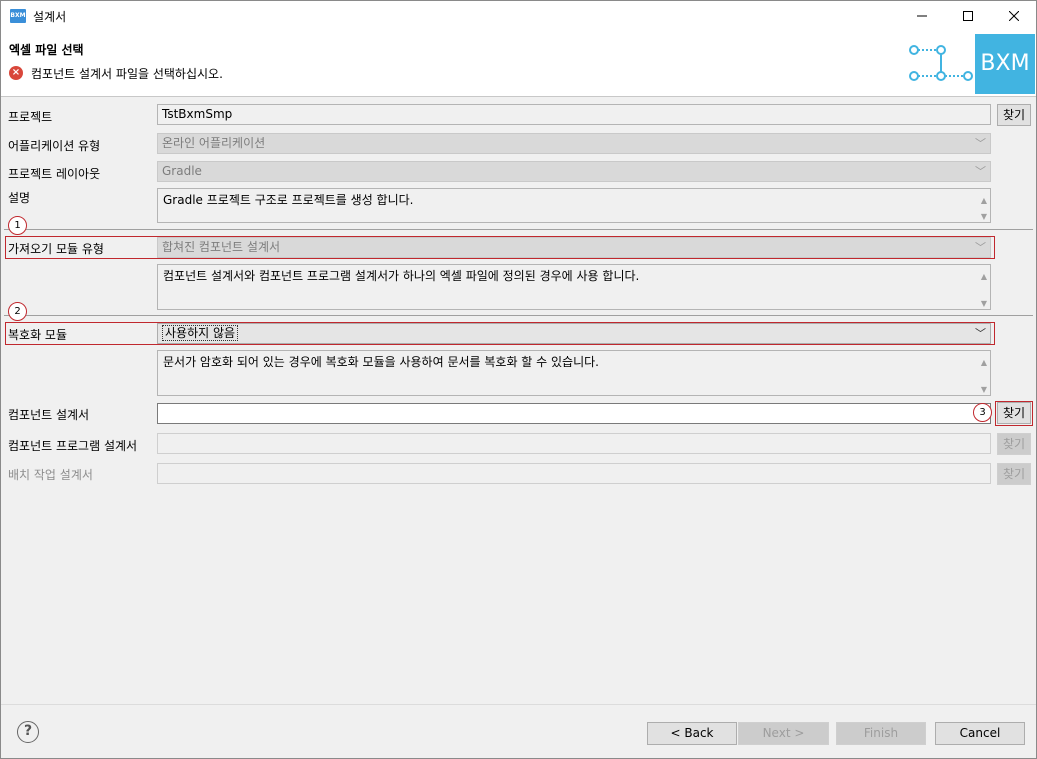 Image resolution: width=1037 pixels, height=759 pixels. I want to click on decrypt-value: 사용하지 않음, so click(200, 333).